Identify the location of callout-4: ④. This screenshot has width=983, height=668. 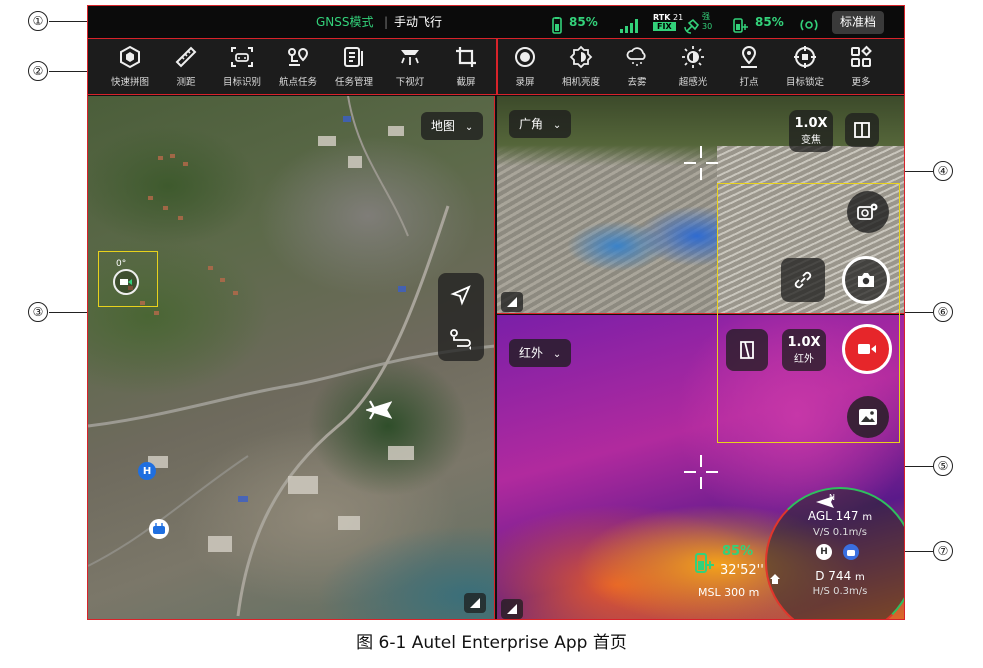
(943, 171).